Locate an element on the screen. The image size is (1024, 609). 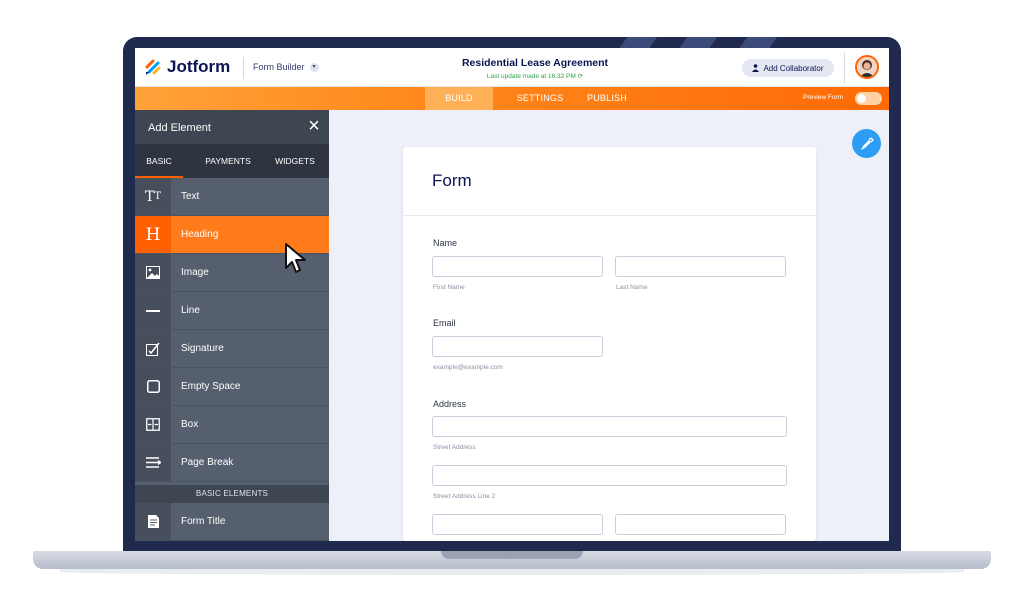
heading-icon: H is located at coordinates (153, 234).